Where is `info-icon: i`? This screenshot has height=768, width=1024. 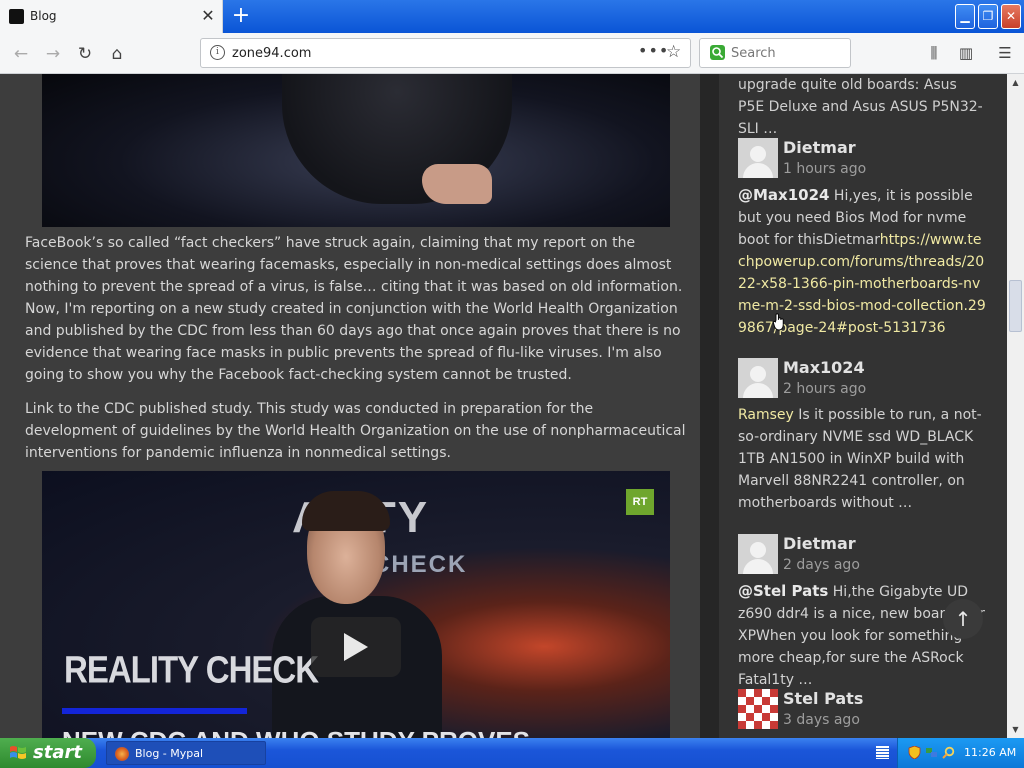 info-icon: i is located at coordinates (217, 52).